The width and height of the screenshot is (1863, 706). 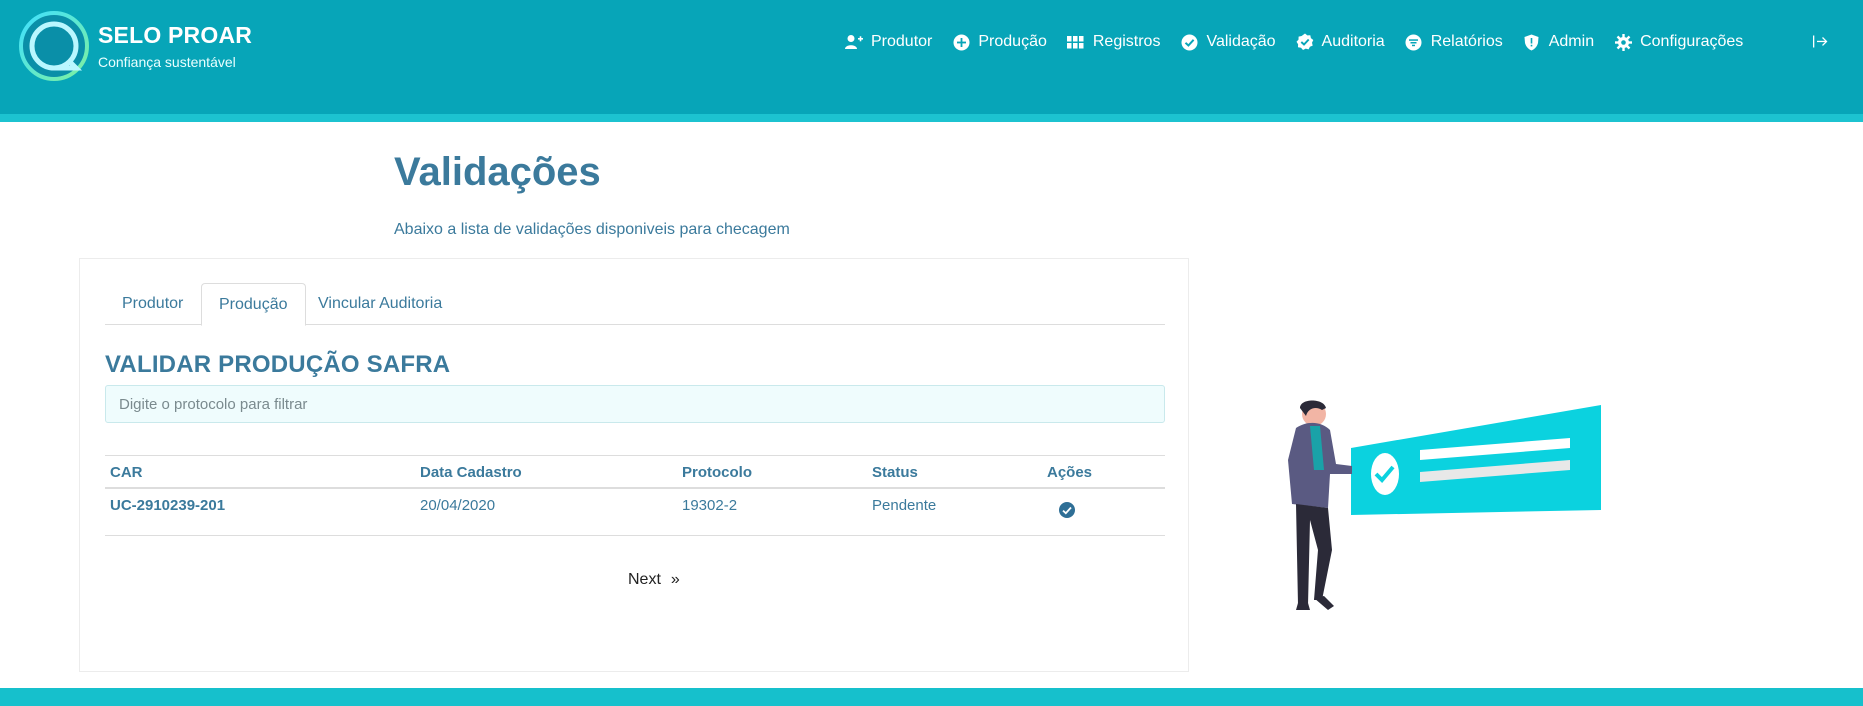 I want to click on nav-item-auditoria: Auditoria, so click(x=1340, y=42).